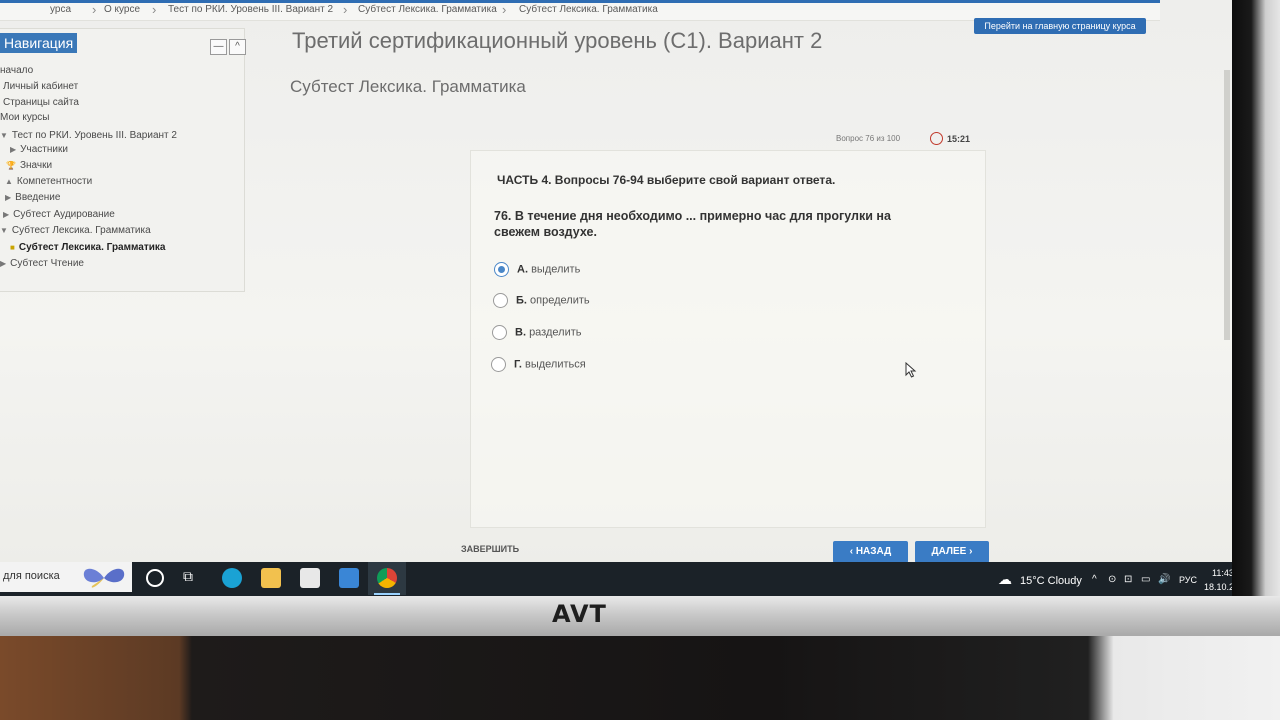 The height and width of the screenshot is (720, 1280). Describe the element at coordinates (579, 614) in the screenshot. I see `monitor-brand-logo: AVT` at that location.